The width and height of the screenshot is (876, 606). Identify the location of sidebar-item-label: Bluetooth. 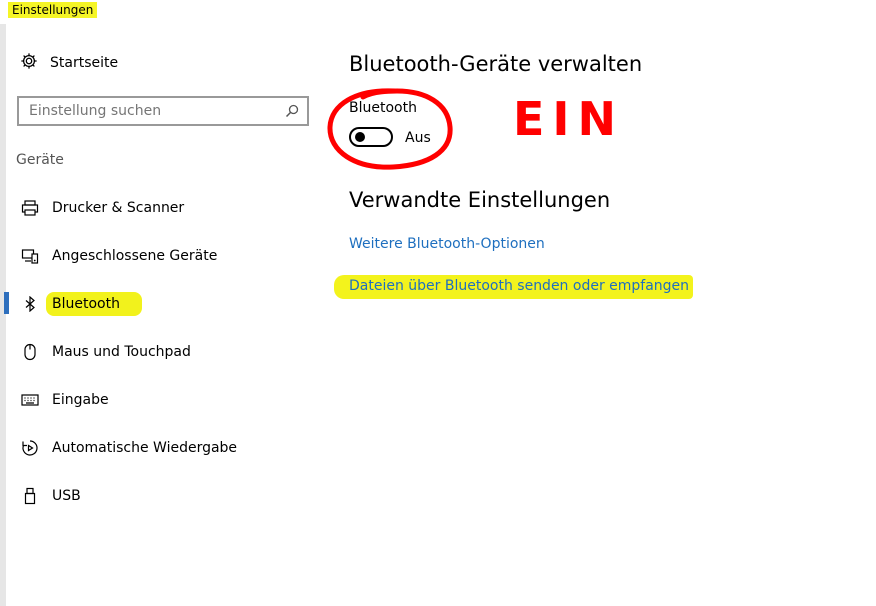
(94, 304).